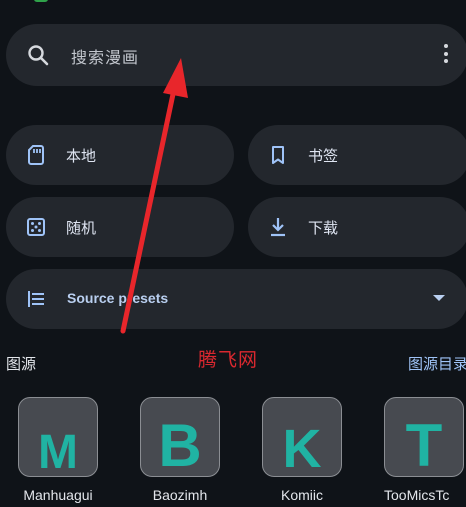 This screenshot has height=507, width=466. I want to click on bookmark-icon, so click(278, 155).